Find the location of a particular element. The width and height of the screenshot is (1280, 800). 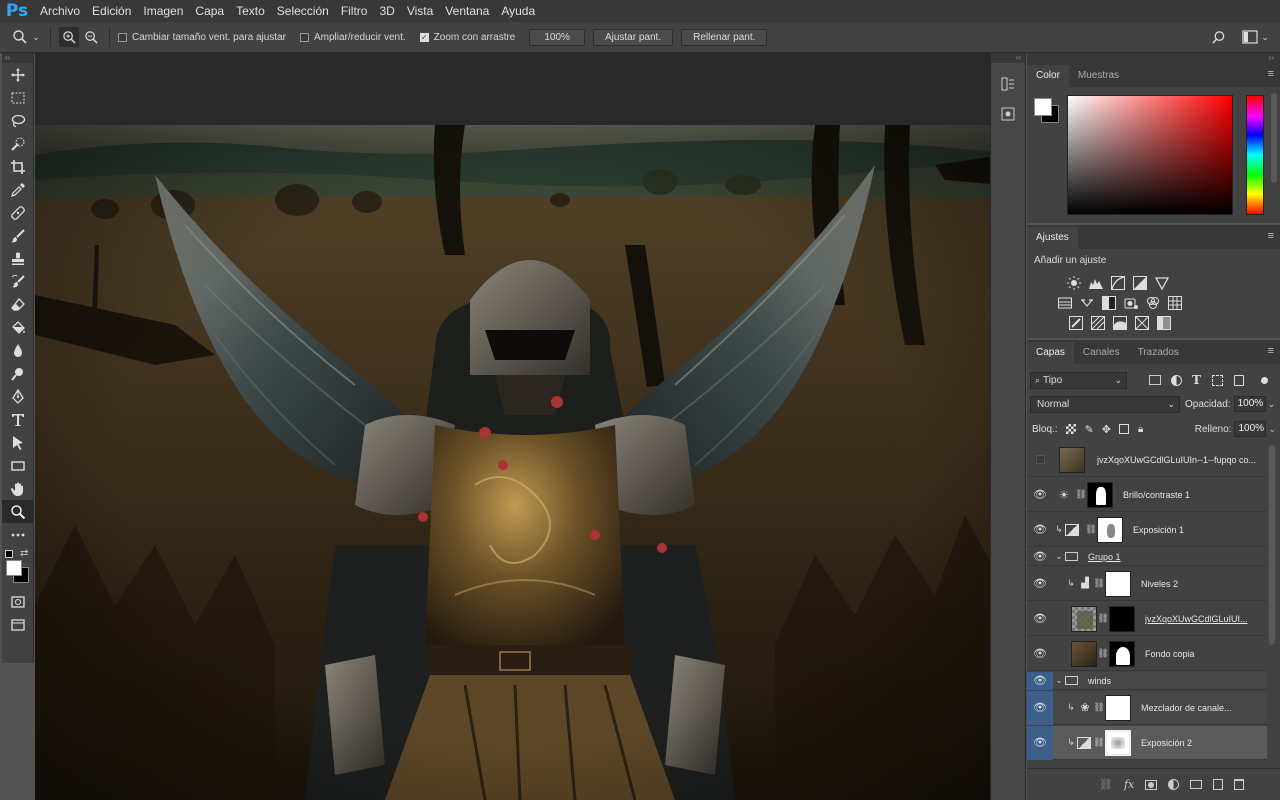

panel-collapse-handle: ›› is located at coordinates (1153, 58).